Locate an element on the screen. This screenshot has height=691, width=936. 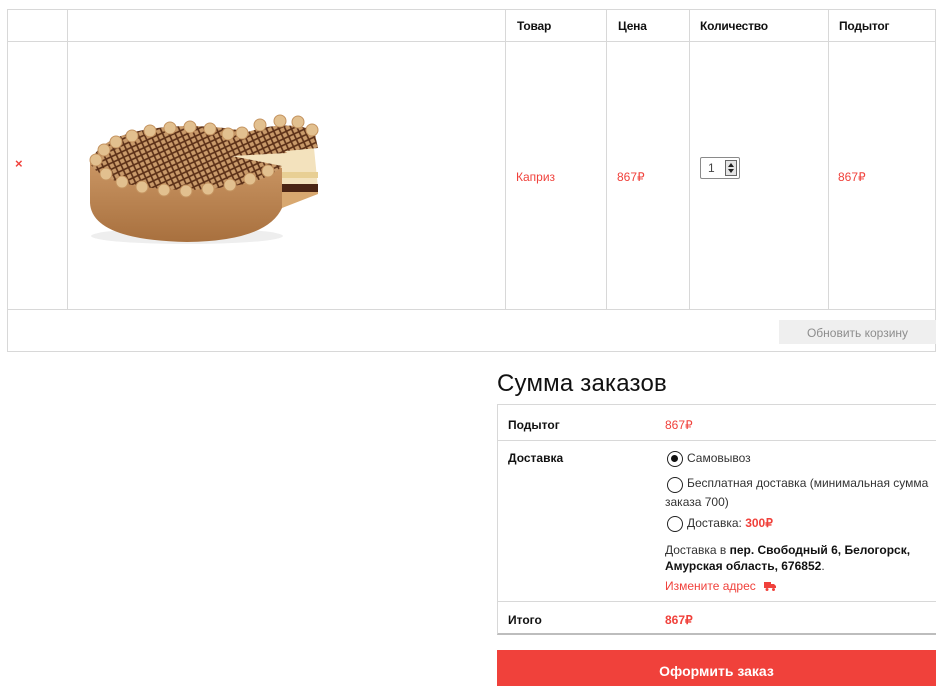
cart-table-header is located at coordinates (471, 26).